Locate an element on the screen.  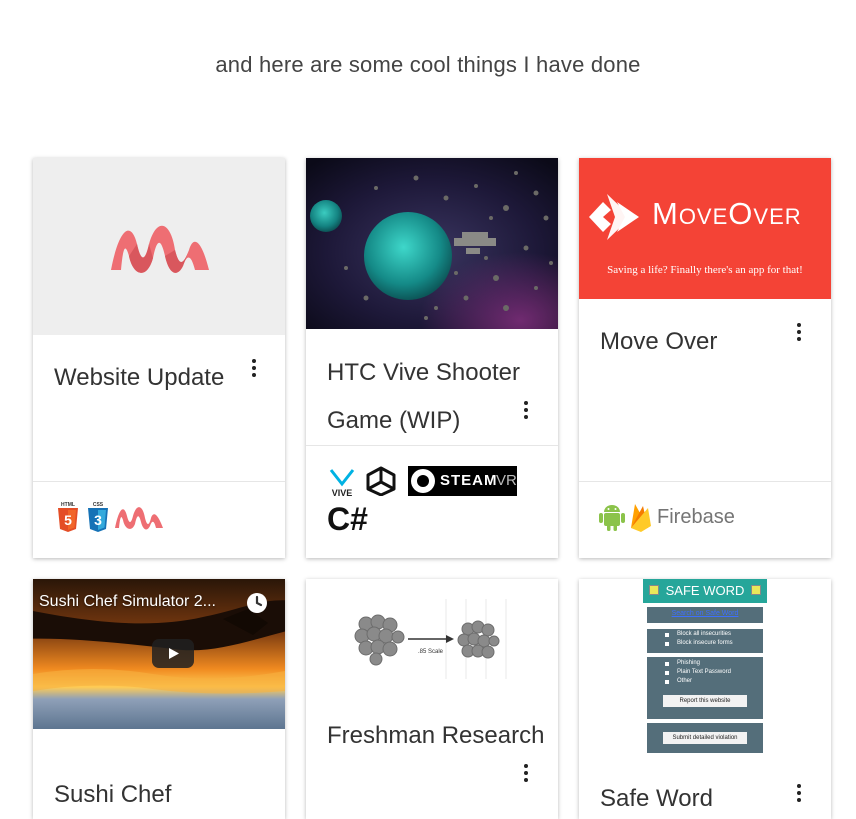
vive-icon: VIVE is located at coordinates (342, 483).